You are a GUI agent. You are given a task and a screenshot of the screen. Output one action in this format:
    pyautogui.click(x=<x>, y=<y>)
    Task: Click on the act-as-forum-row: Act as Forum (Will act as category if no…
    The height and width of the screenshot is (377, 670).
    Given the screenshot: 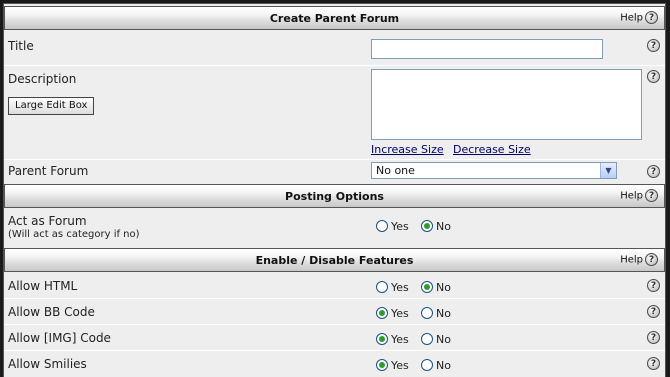 What is the action you would take?
    pyautogui.click(x=334, y=228)
    